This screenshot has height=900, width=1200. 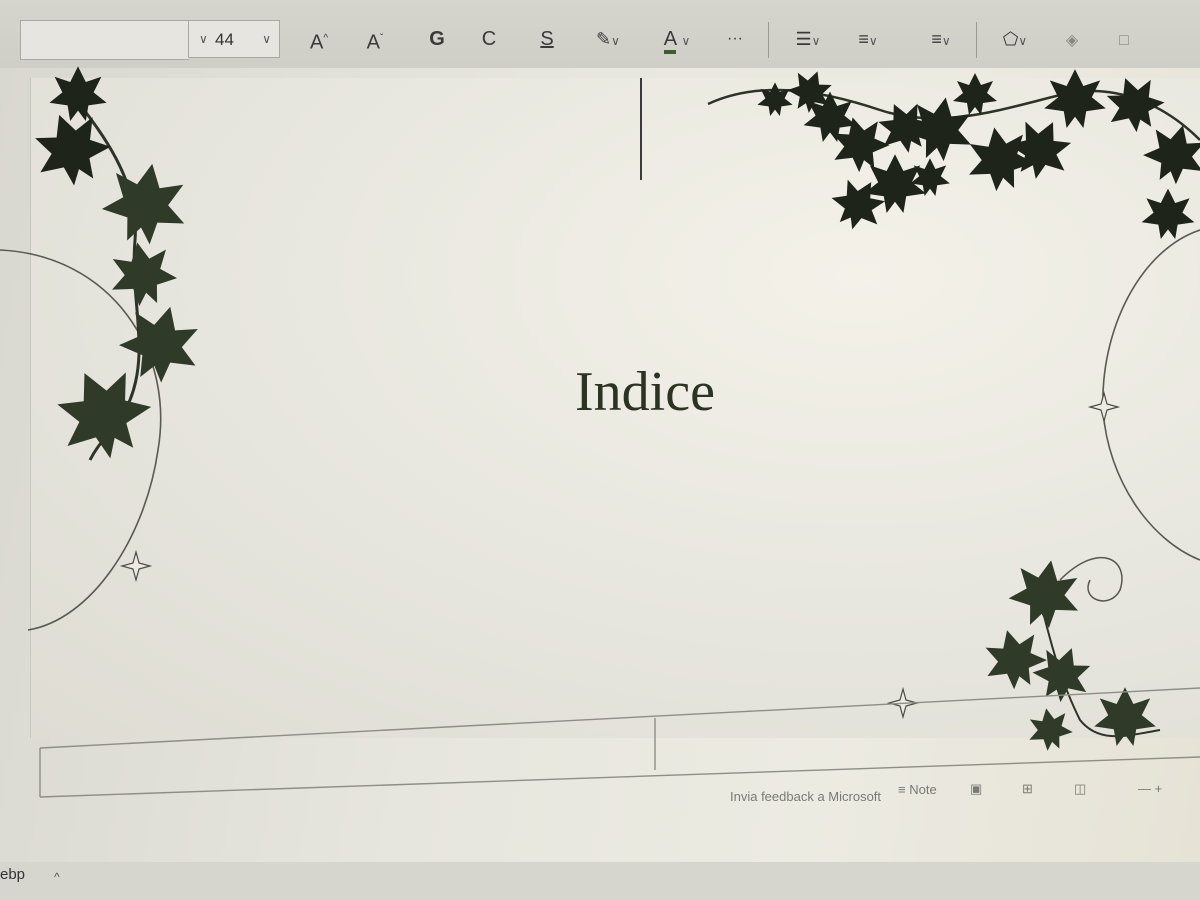 What do you see at coordinates (803, 39) in the screenshot?
I see `bulleted-list-icon: ☰` at bounding box center [803, 39].